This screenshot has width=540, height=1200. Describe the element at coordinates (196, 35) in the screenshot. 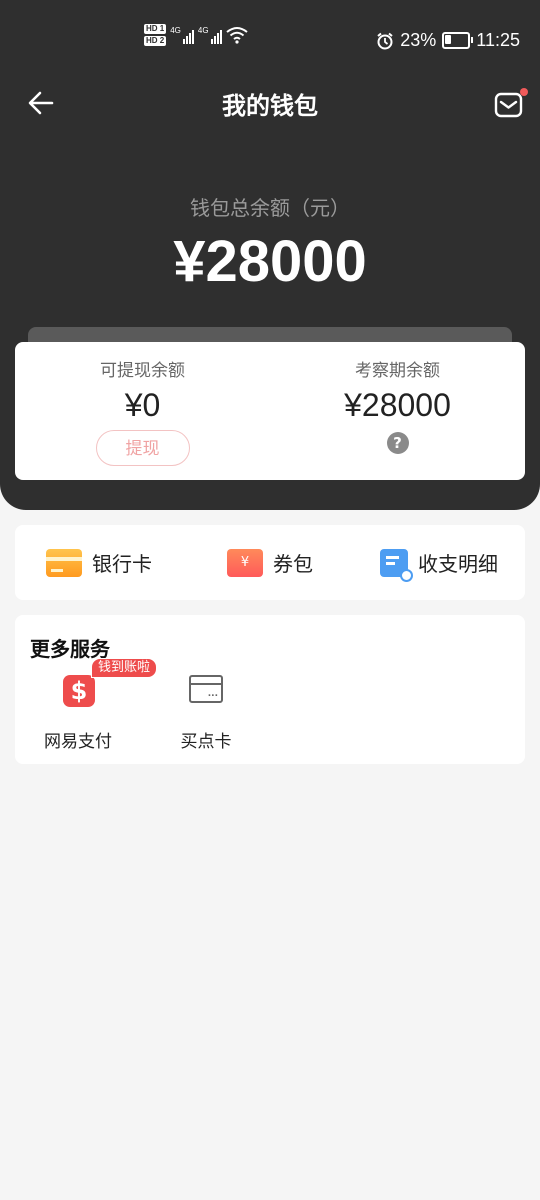

I see `network-indicators: HD 1 HD 2 4G 4G` at that location.